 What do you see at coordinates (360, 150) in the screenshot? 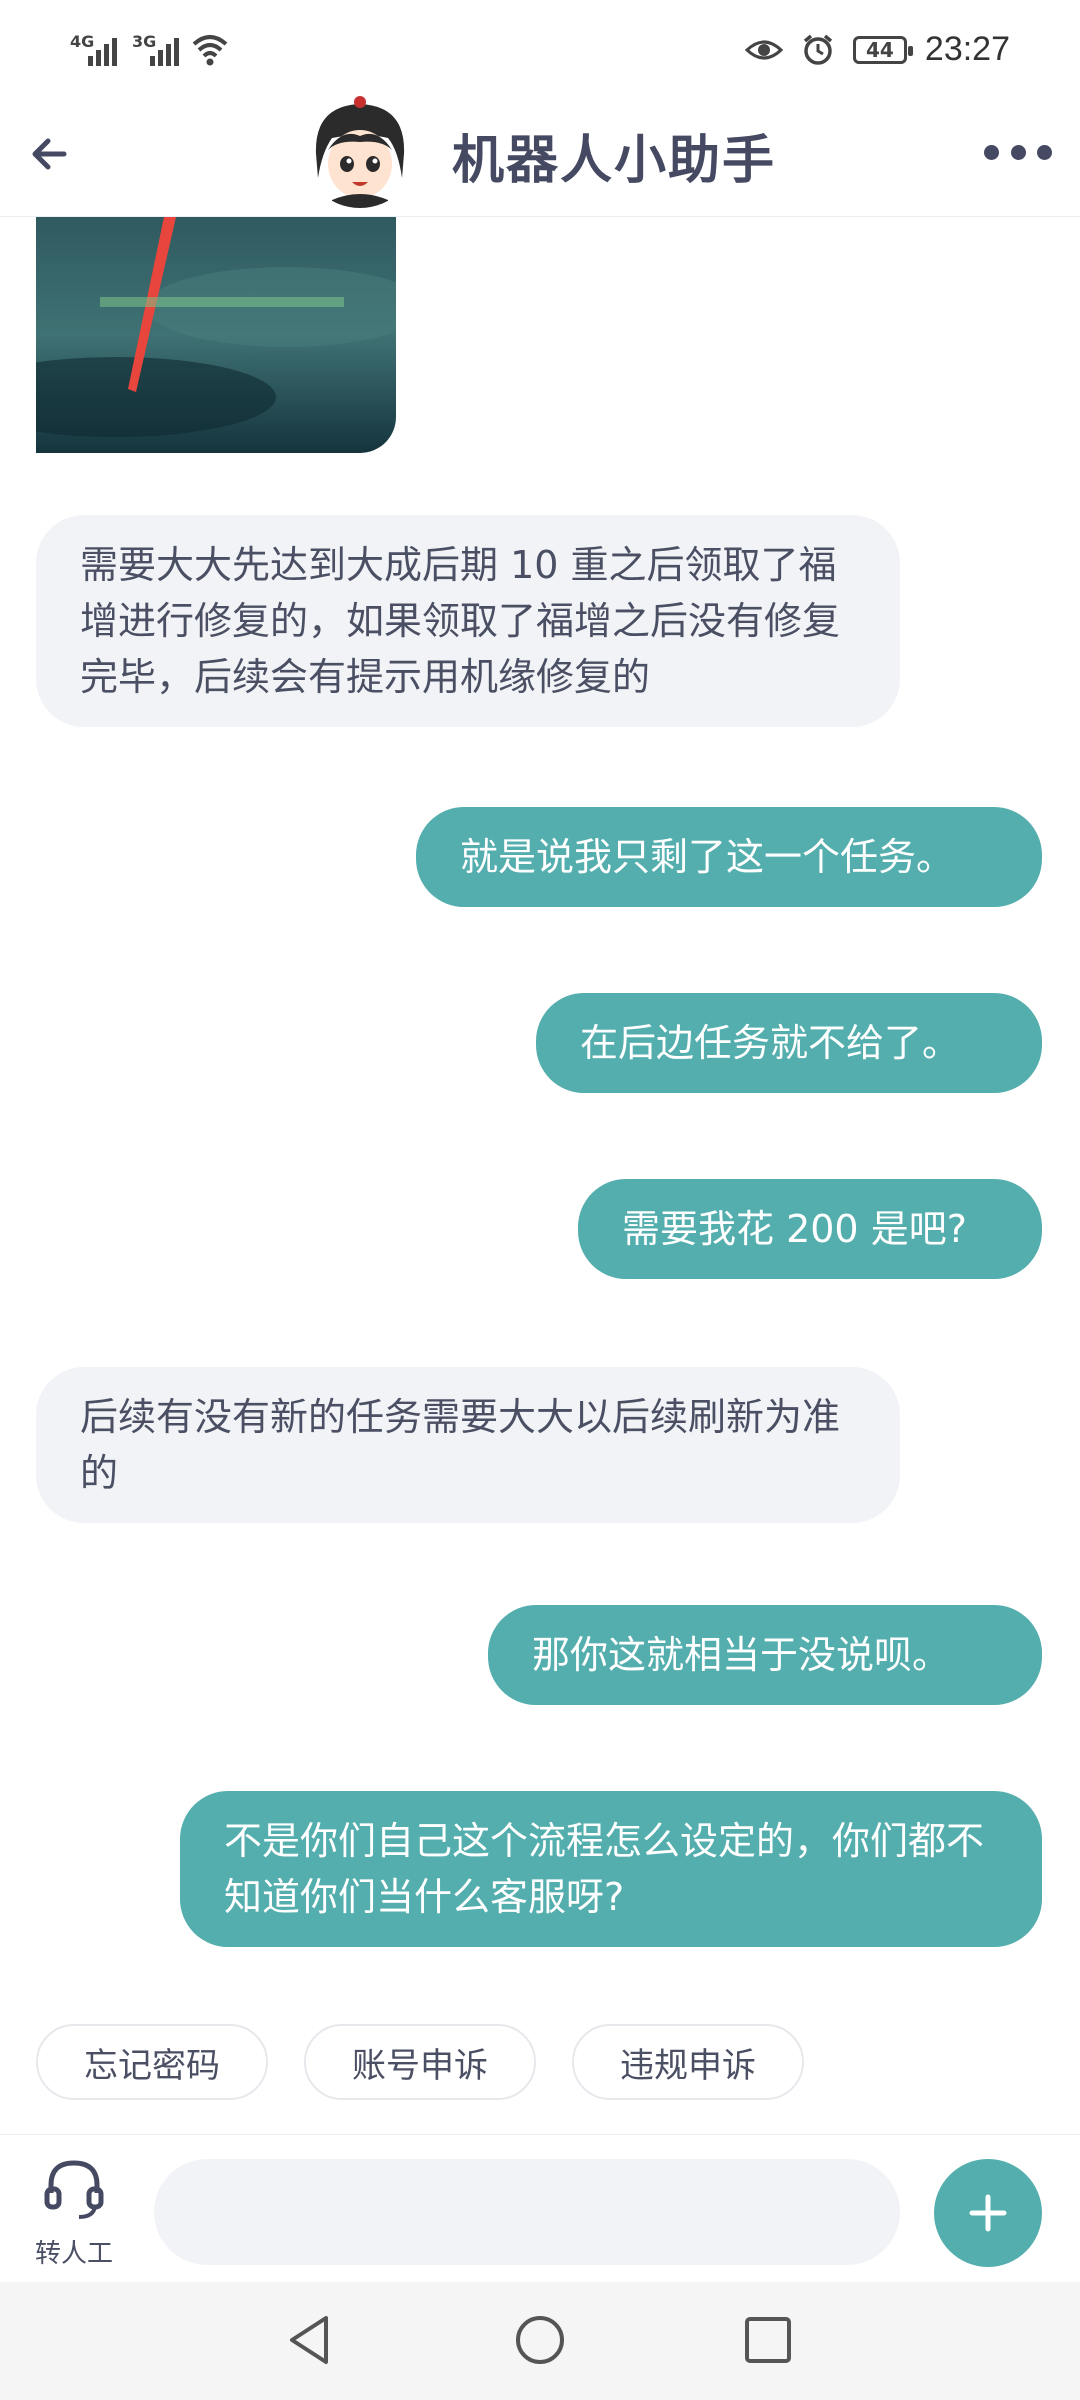
I see `avatar` at bounding box center [360, 150].